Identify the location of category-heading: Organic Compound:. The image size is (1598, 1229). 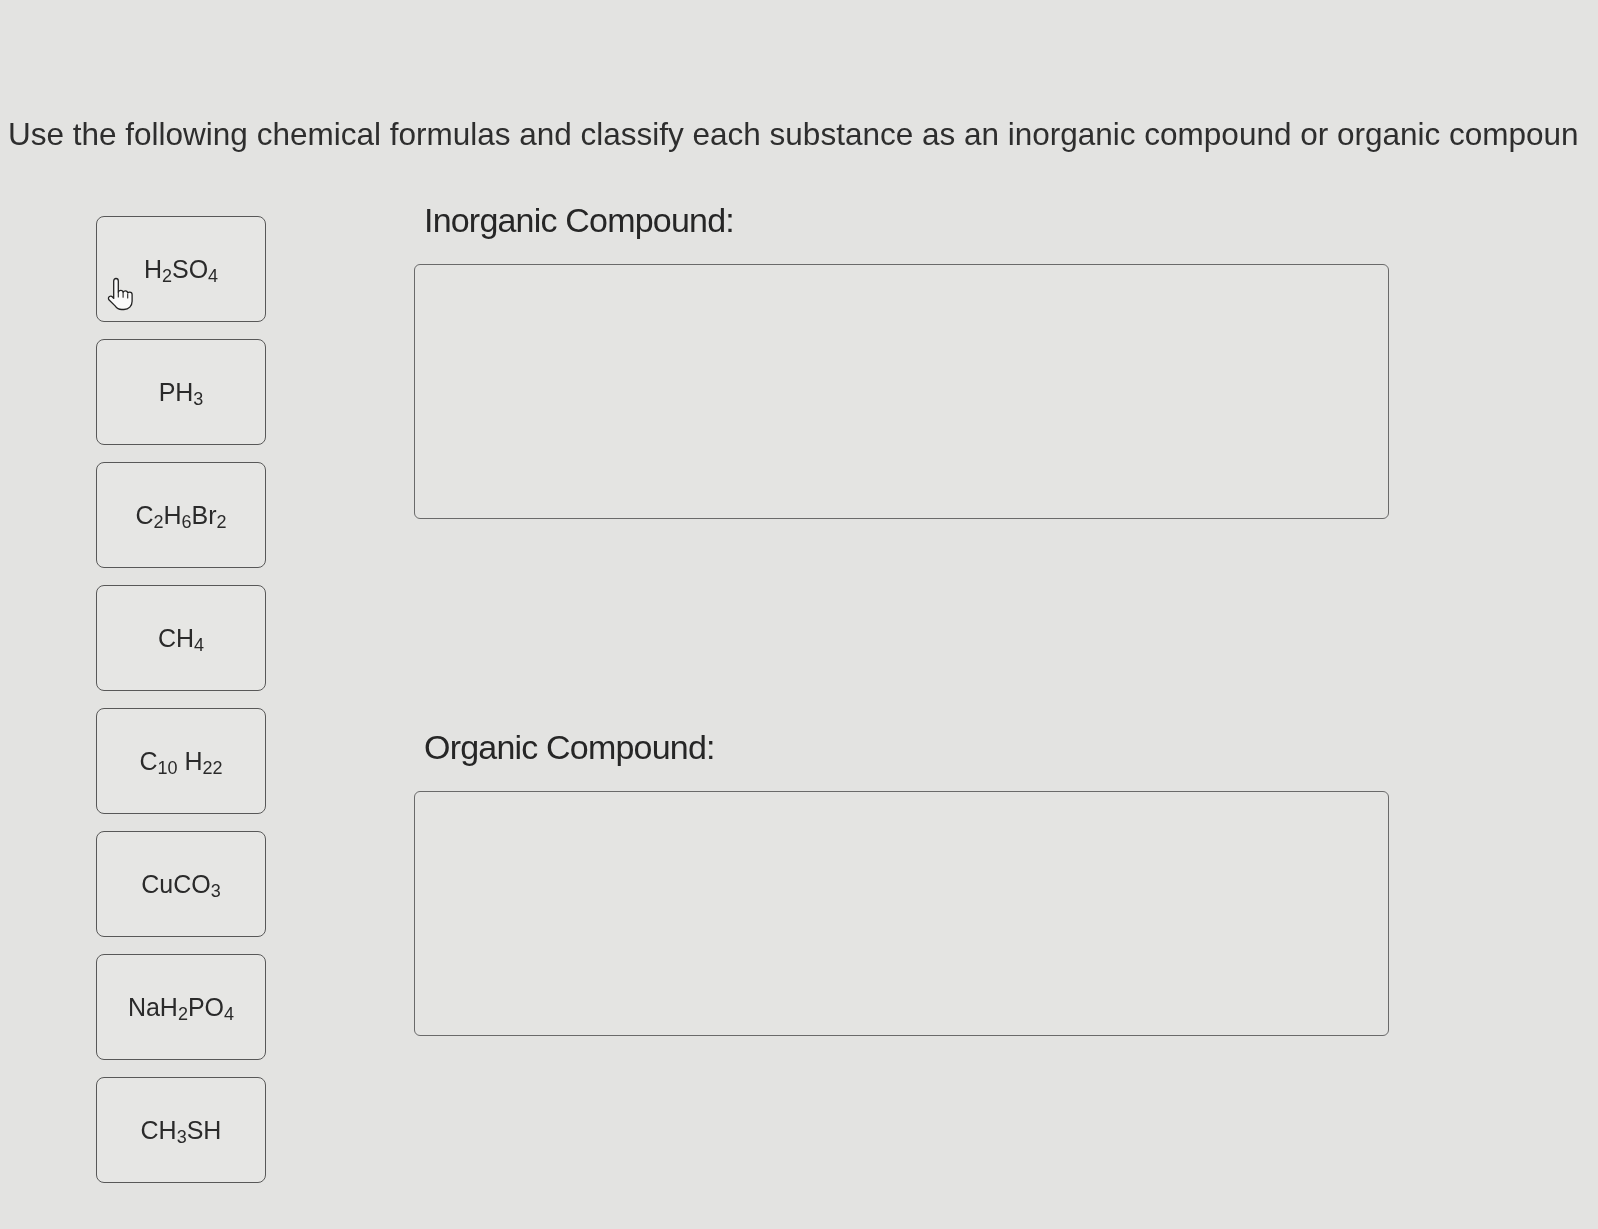
(569, 747).